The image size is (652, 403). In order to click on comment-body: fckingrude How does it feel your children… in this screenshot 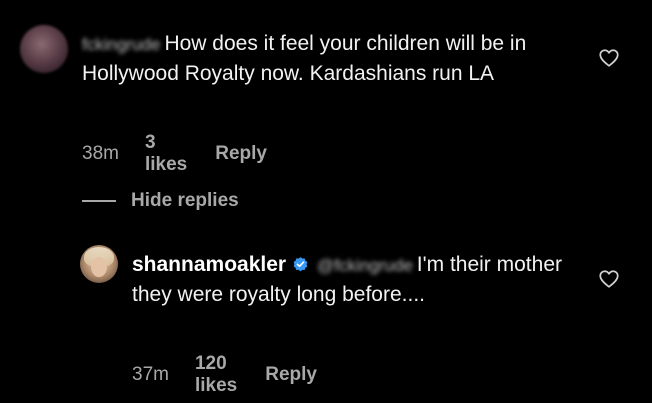, I will do `click(332, 58)`.